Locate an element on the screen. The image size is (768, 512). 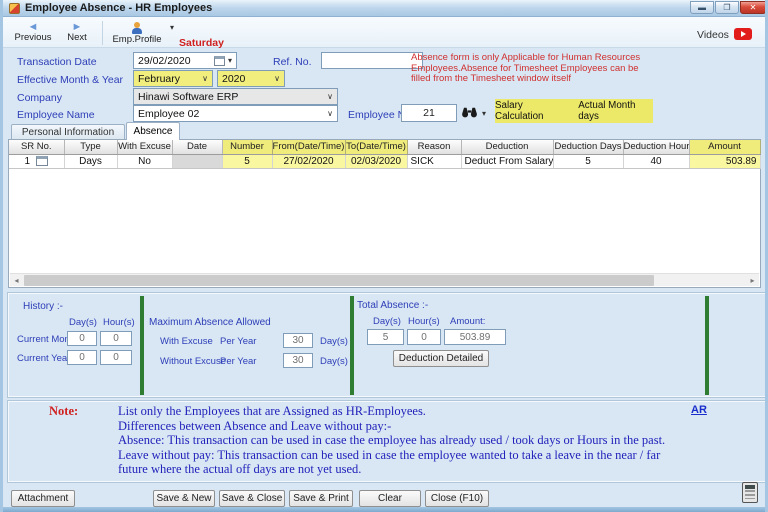
cell-sr-no: 1 is located at coordinates (37, 161).